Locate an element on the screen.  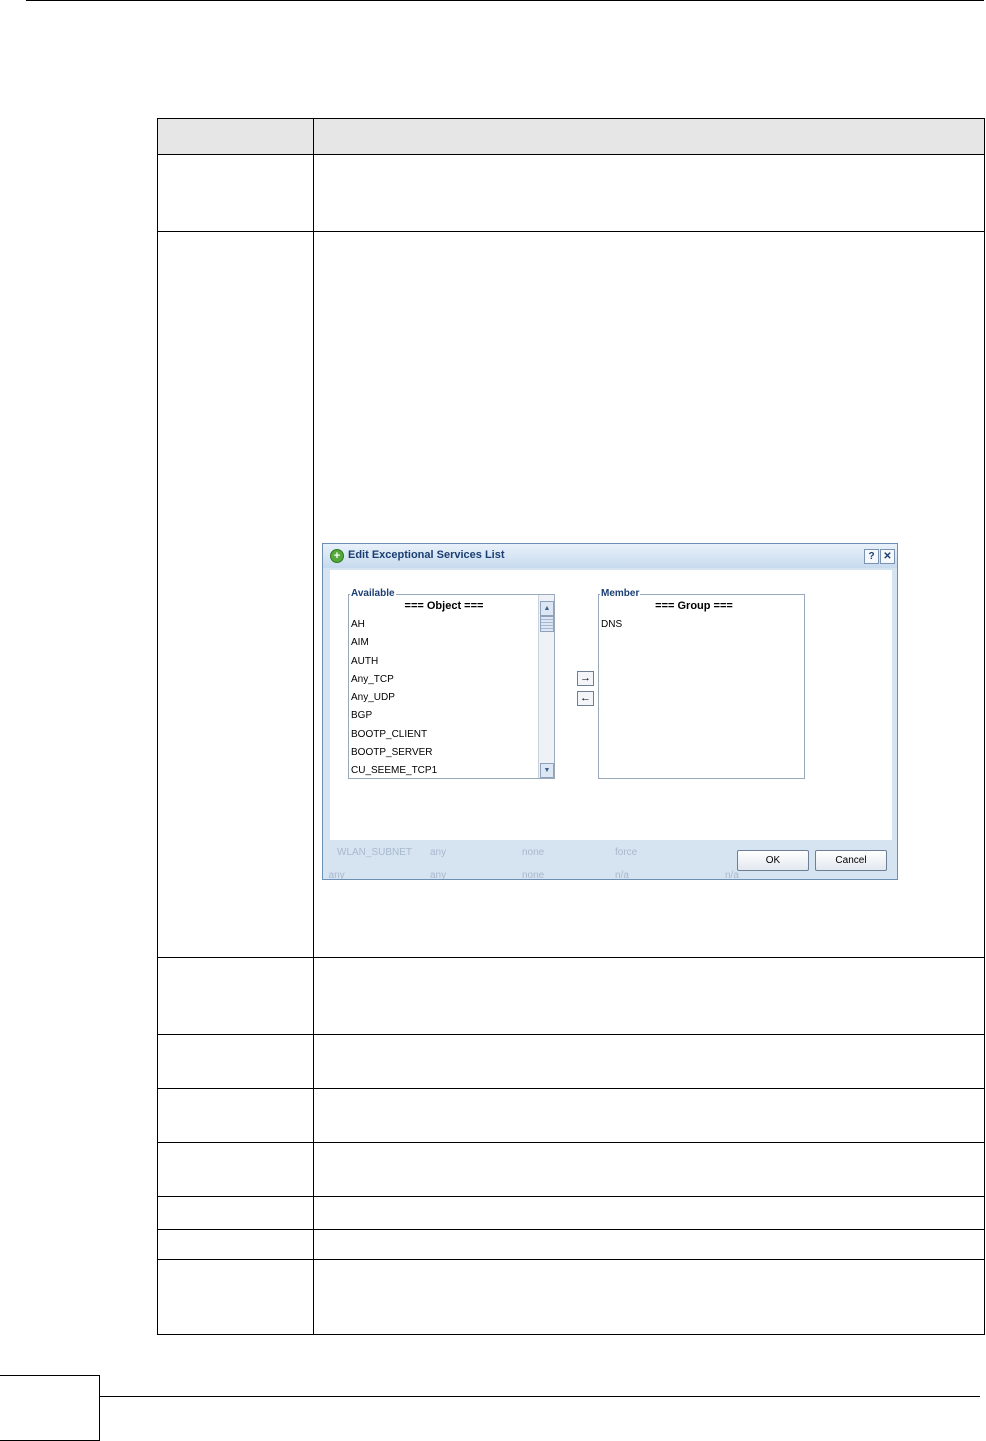
header-cell-label is located at coordinates (235, 136).